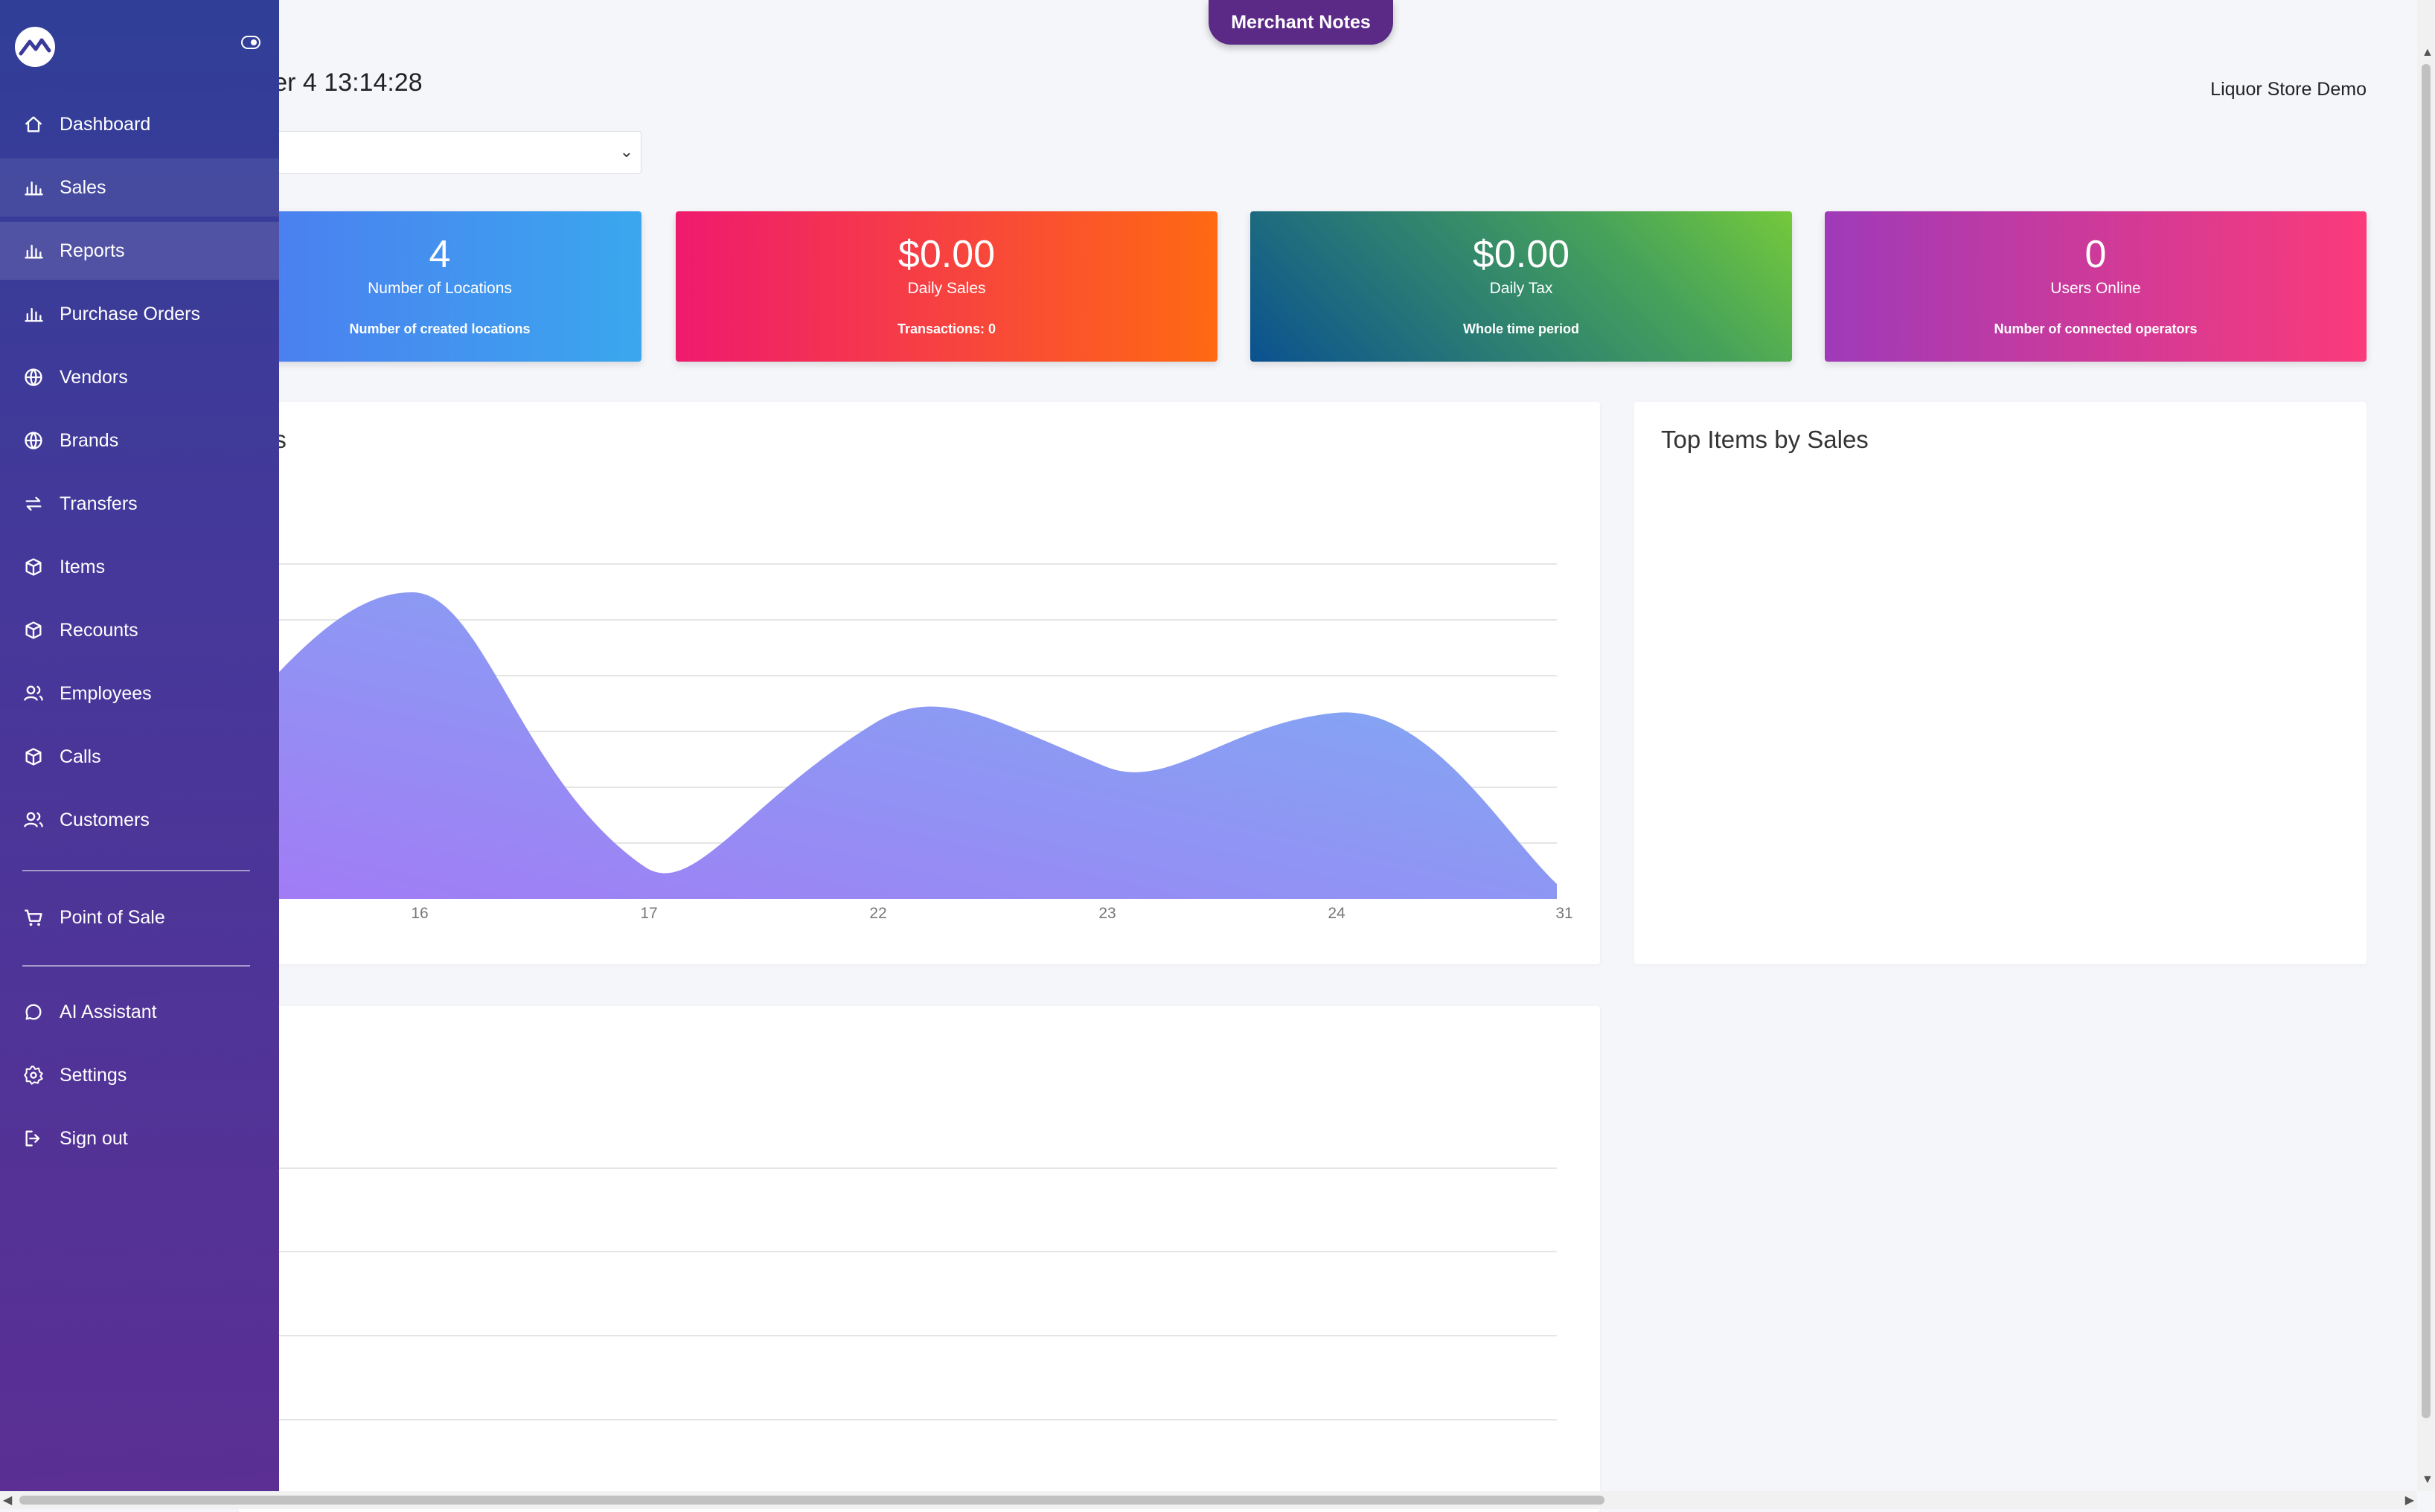  Describe the element at coordinates (139, 187) in the screenshot. I see `sidebar-item-sales: Sales` at that location.